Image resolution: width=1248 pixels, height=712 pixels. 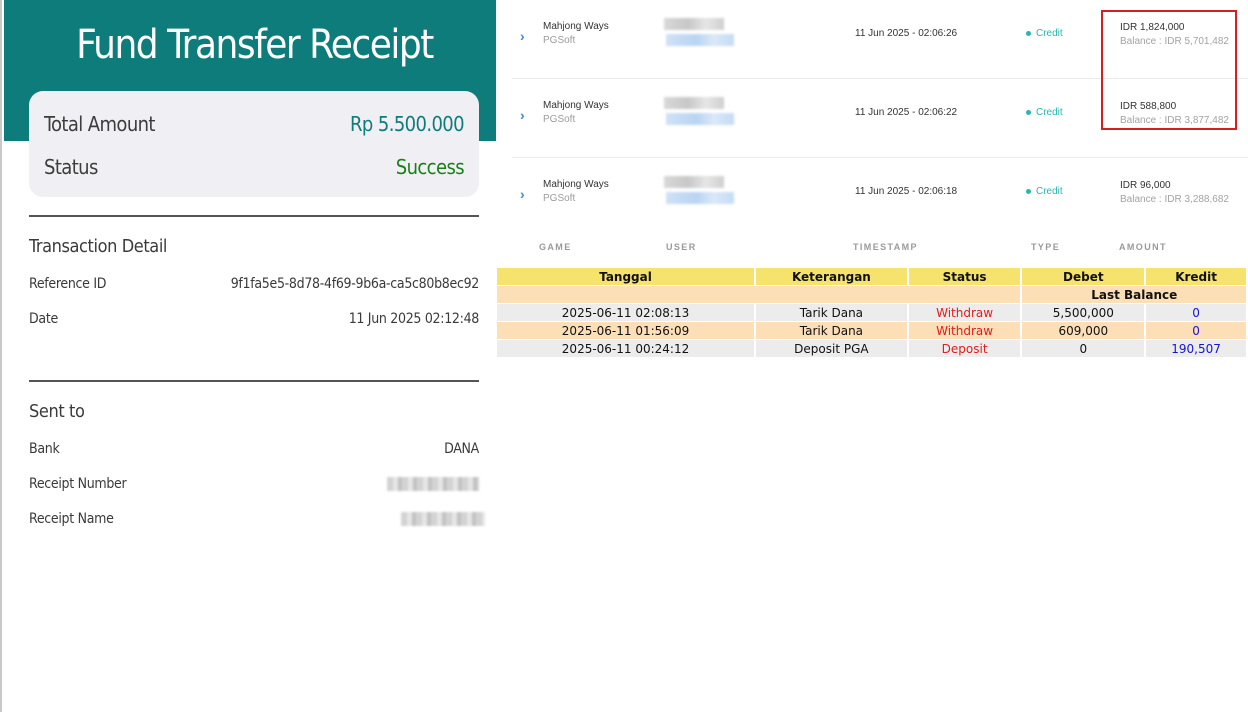 What do you see at coordinates (964, 276) in the screenshot?
I see `header-status: Status` at bounding box center [964, 276].